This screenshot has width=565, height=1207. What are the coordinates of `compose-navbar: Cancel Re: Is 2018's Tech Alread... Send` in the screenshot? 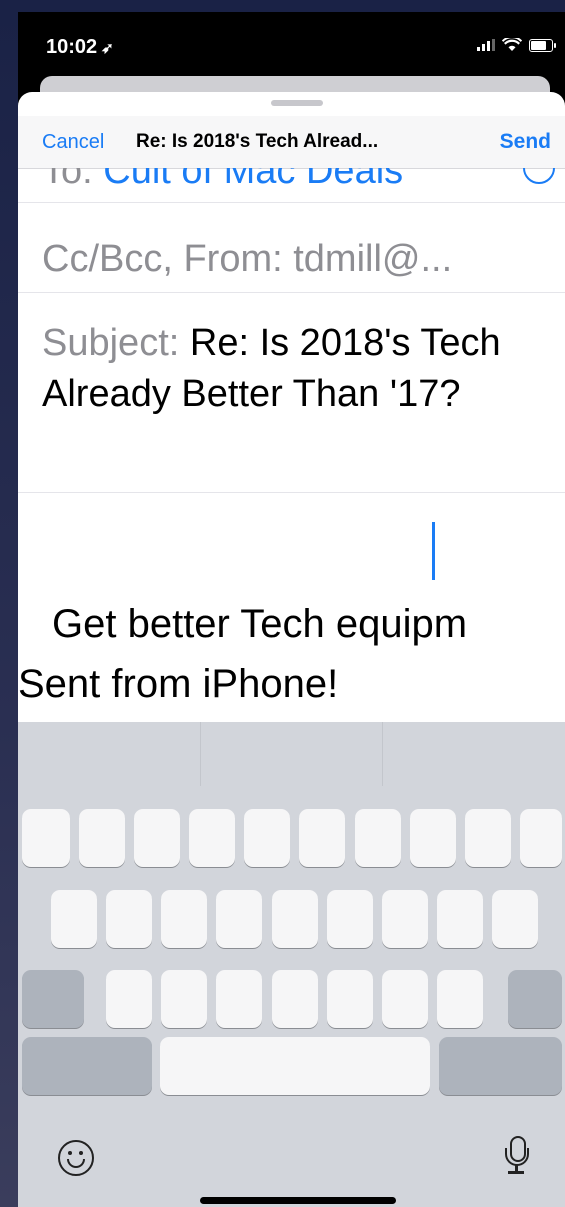 It's located at (291, 142).